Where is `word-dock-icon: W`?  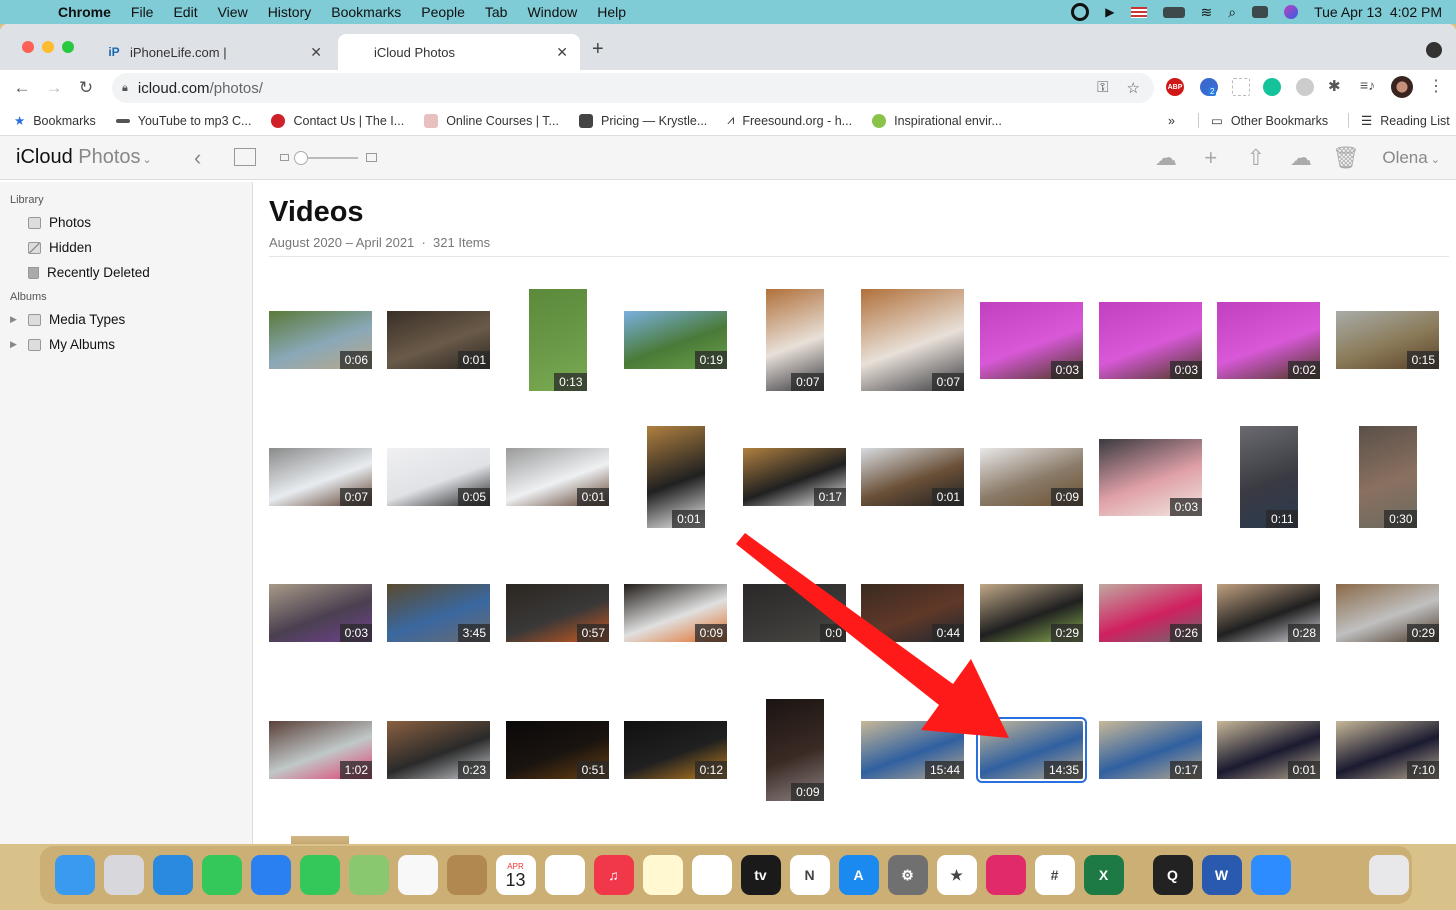 word-dock-icon: W is located at coordinates (1221, 875).